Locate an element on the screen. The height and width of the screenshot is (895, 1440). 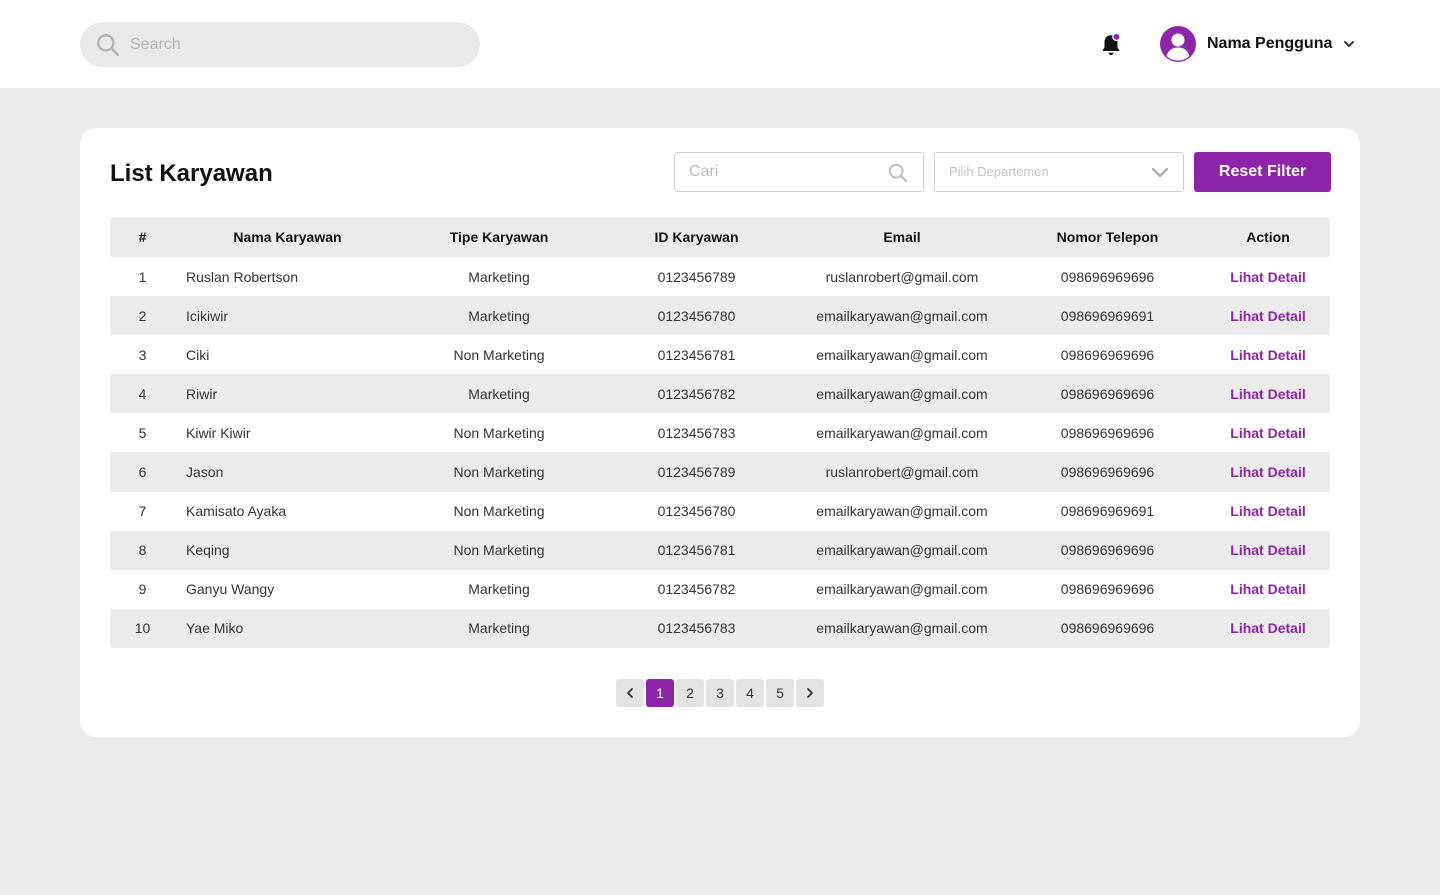
pagination: 1 2 3 4 5 is located at coordinates (720, 693).